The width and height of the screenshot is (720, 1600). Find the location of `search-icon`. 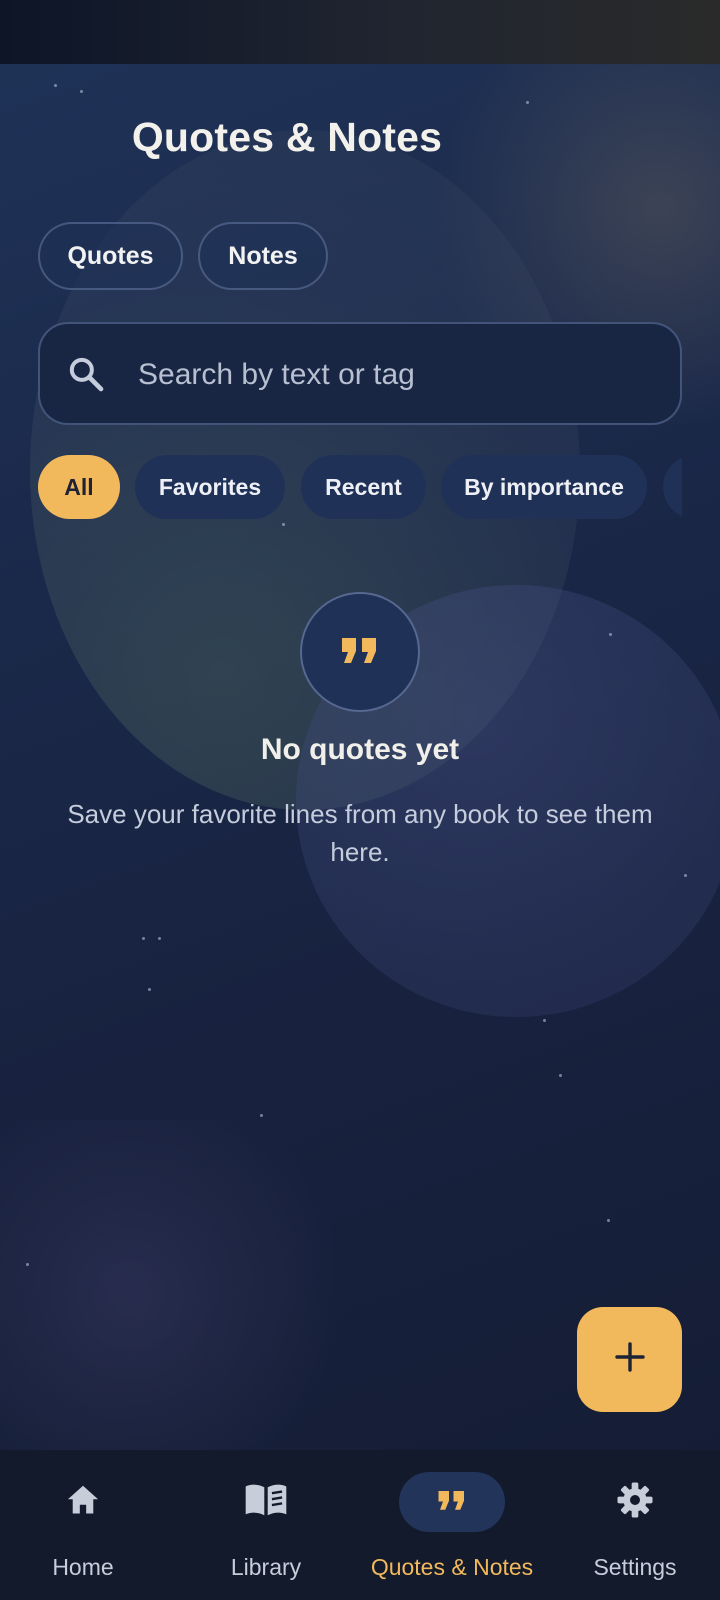

search-icon is located at coordinates (86, 374).